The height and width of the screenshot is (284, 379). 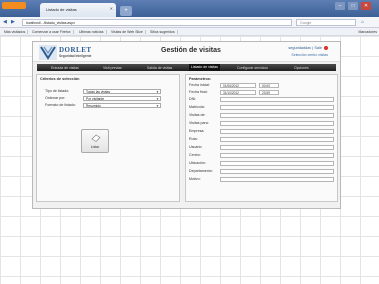 What do you see at coordinates (198, 92) in the screenshot?
I see `fecha-final-label: Fecha final:` at bounding box center [198, 92].